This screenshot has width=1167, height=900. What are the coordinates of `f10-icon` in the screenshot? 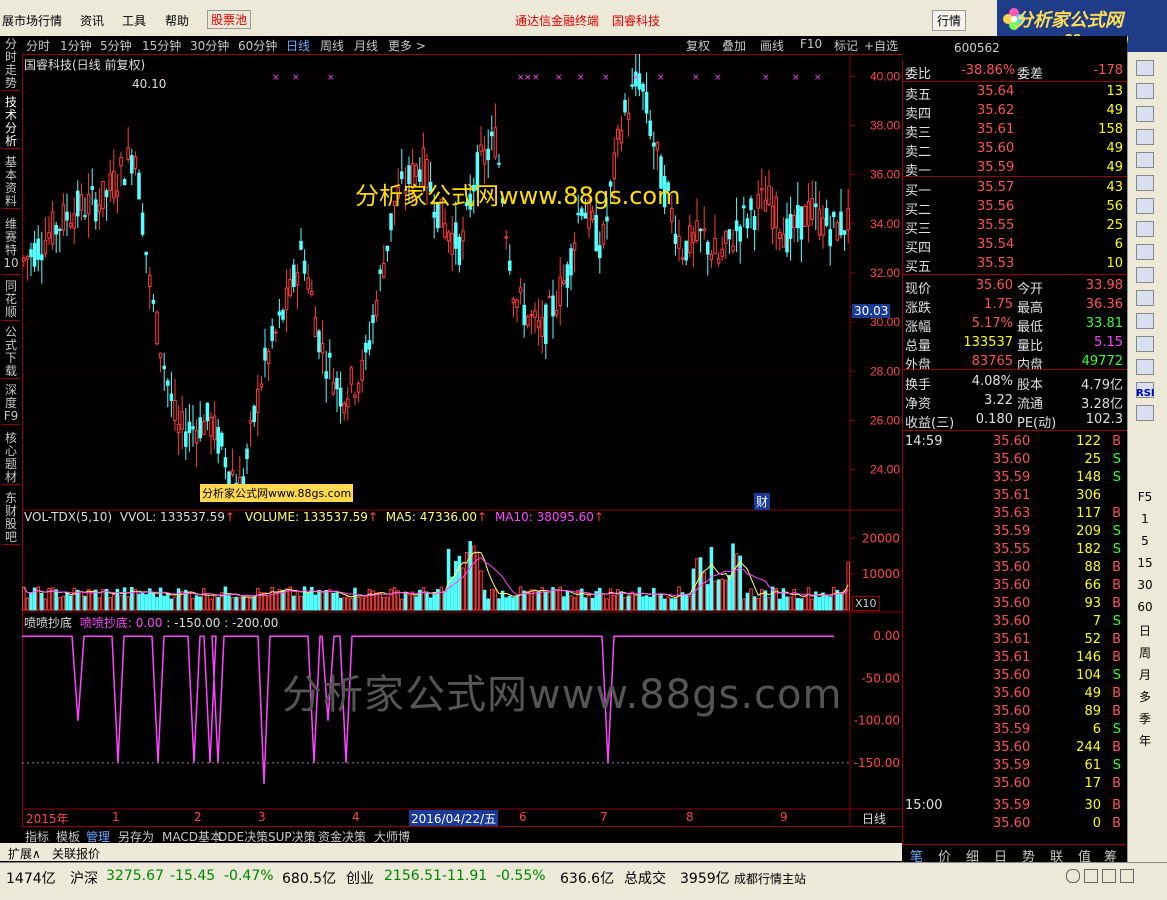 It's located at (1145, 275).